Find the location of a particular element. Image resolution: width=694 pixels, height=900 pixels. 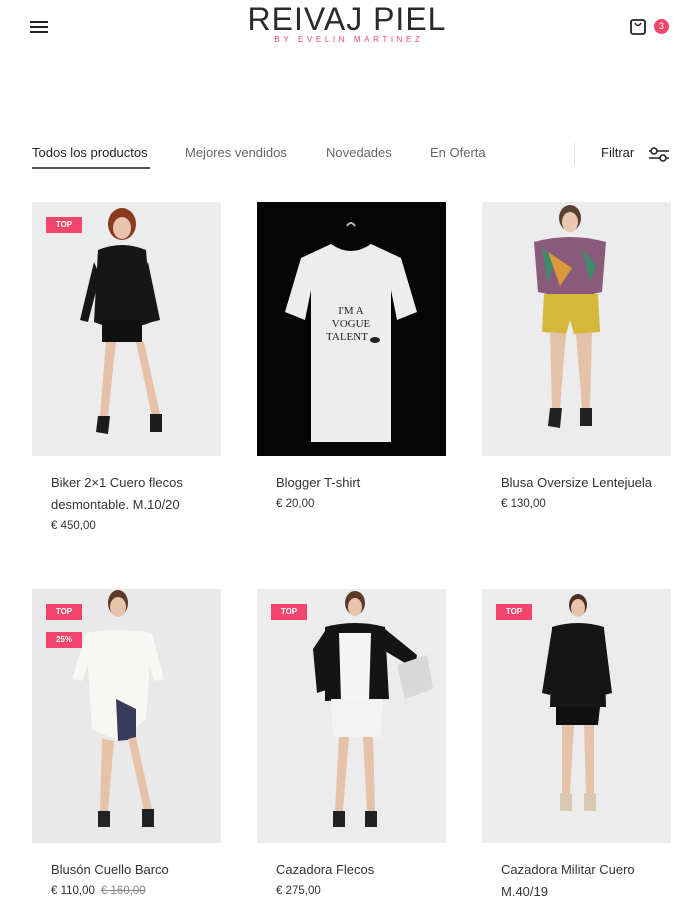

cart-count-badge: 3 is located at coordinates (661, 26).